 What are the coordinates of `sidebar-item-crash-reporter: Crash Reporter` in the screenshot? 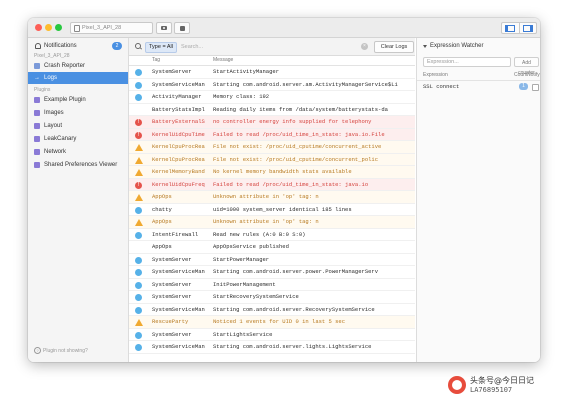 It's located at (78, 66).